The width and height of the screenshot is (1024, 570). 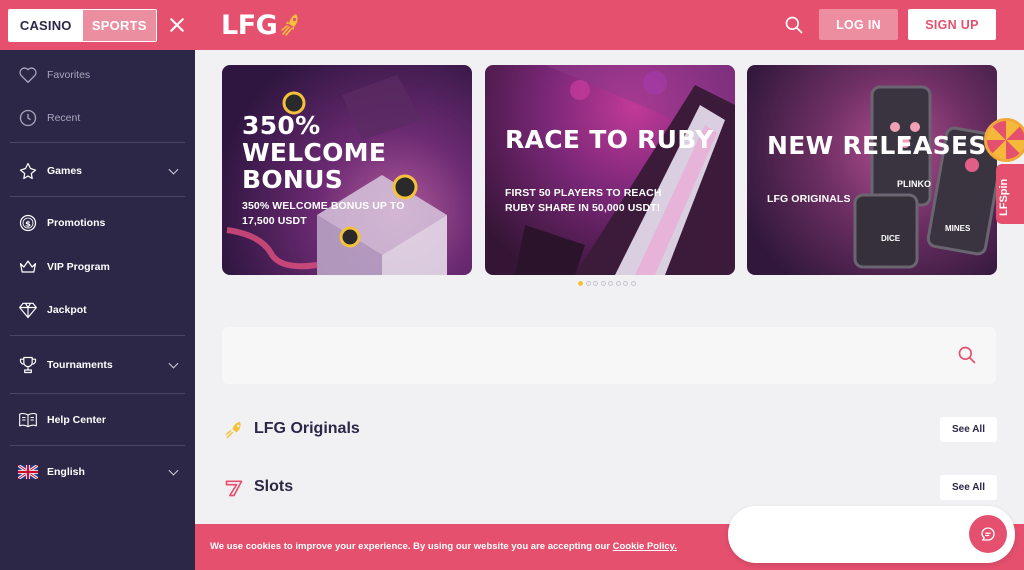 I want to click on game-search, so click(x=609, y=355).